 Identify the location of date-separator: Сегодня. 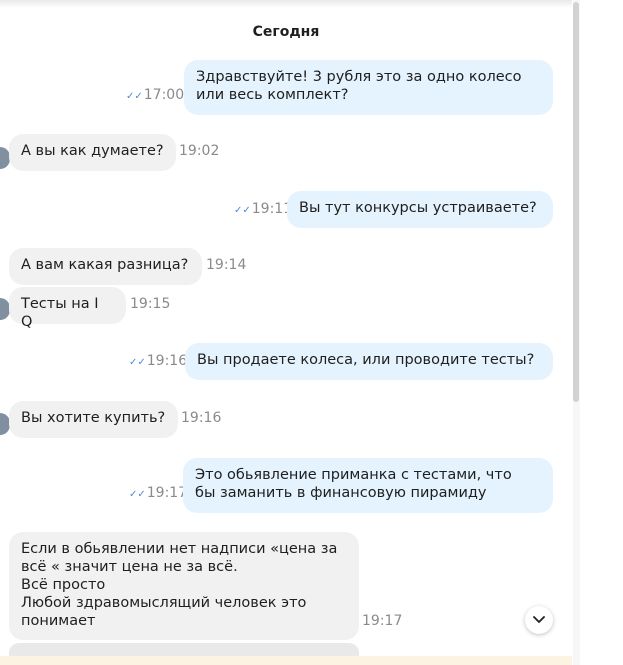
(286, 32).